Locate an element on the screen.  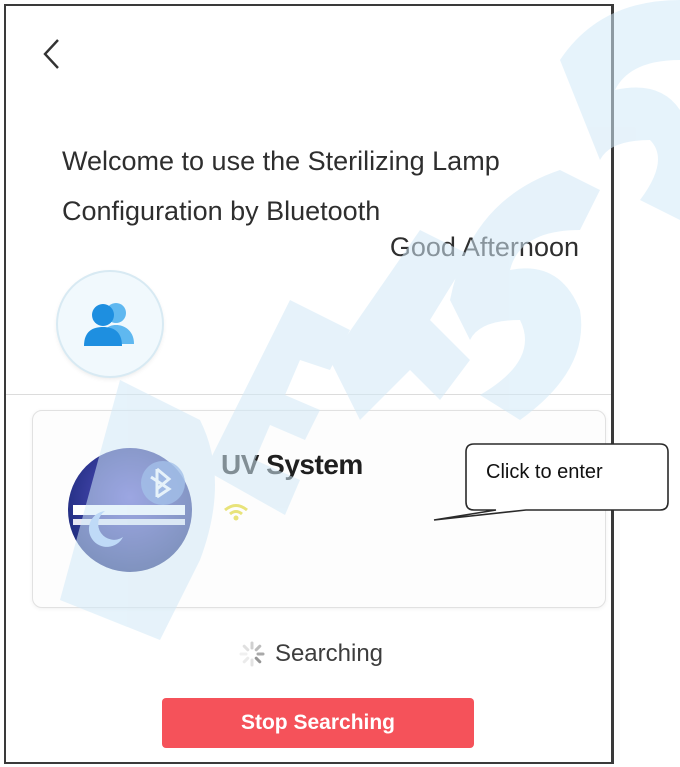
callout-text: Click to enter is located at coordinates (544, 472).